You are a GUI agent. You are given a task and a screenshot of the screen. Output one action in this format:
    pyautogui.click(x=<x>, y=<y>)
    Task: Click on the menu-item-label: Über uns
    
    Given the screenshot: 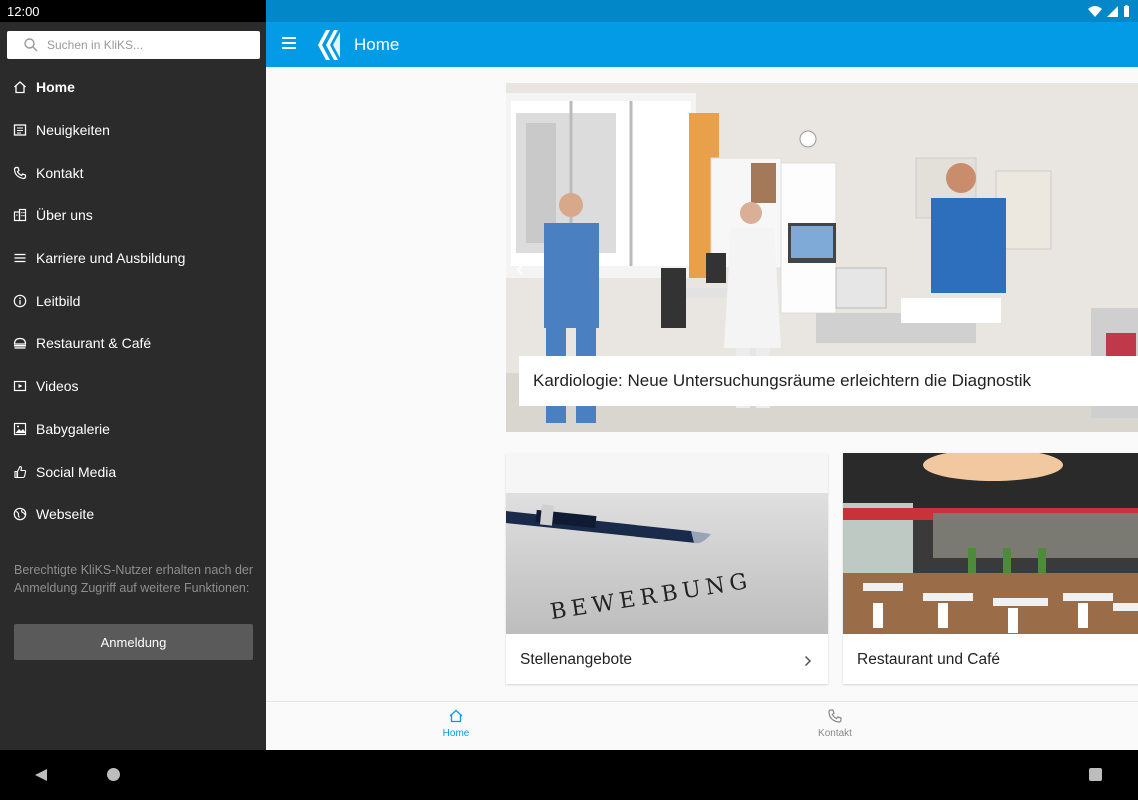 What is the action you would take?
    pyautogui.click(x=64, y=215)
    